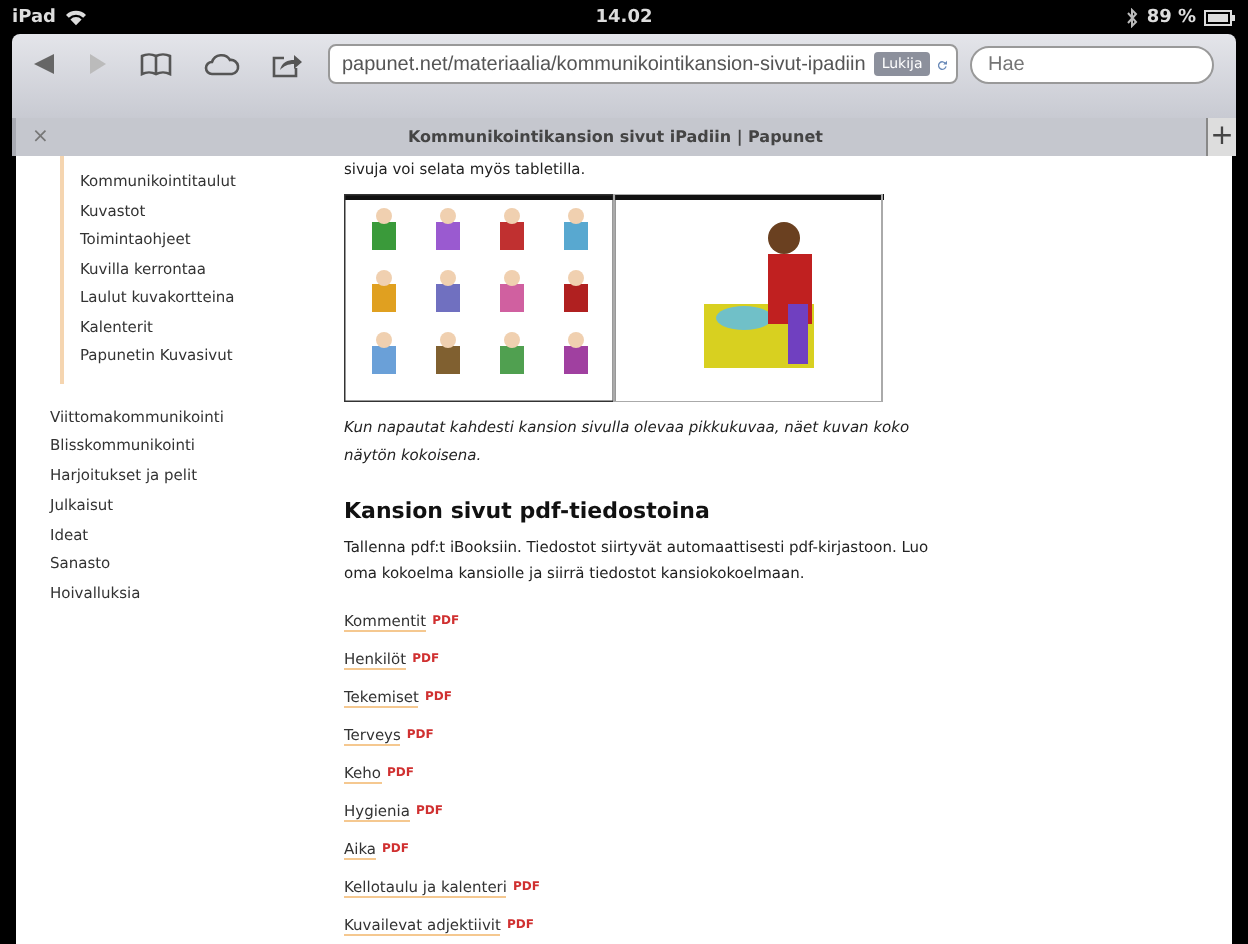 The width and height of the screenshot is (1248, 944). Describe the element at coordinates (44, 64) in the screenshot. I see `back-icon` at that location.